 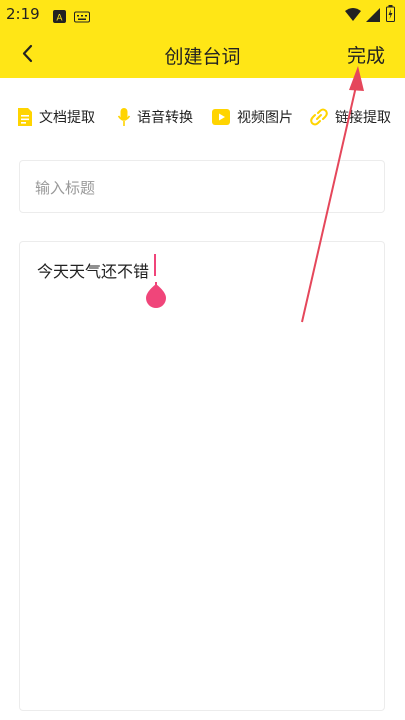 What do you see at coordinates (363, 118) in the screenshot?
I see `tool-label: 链接提取` at bounding box center [363, 118].